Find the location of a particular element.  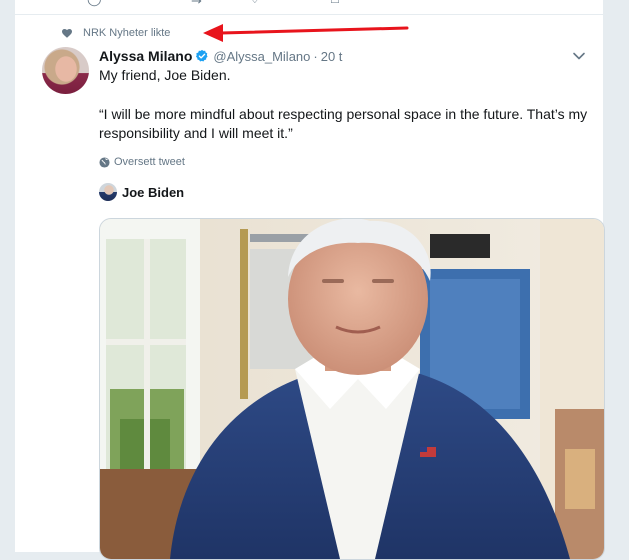

verified-badge-icon is located at coordinates (202, 55).